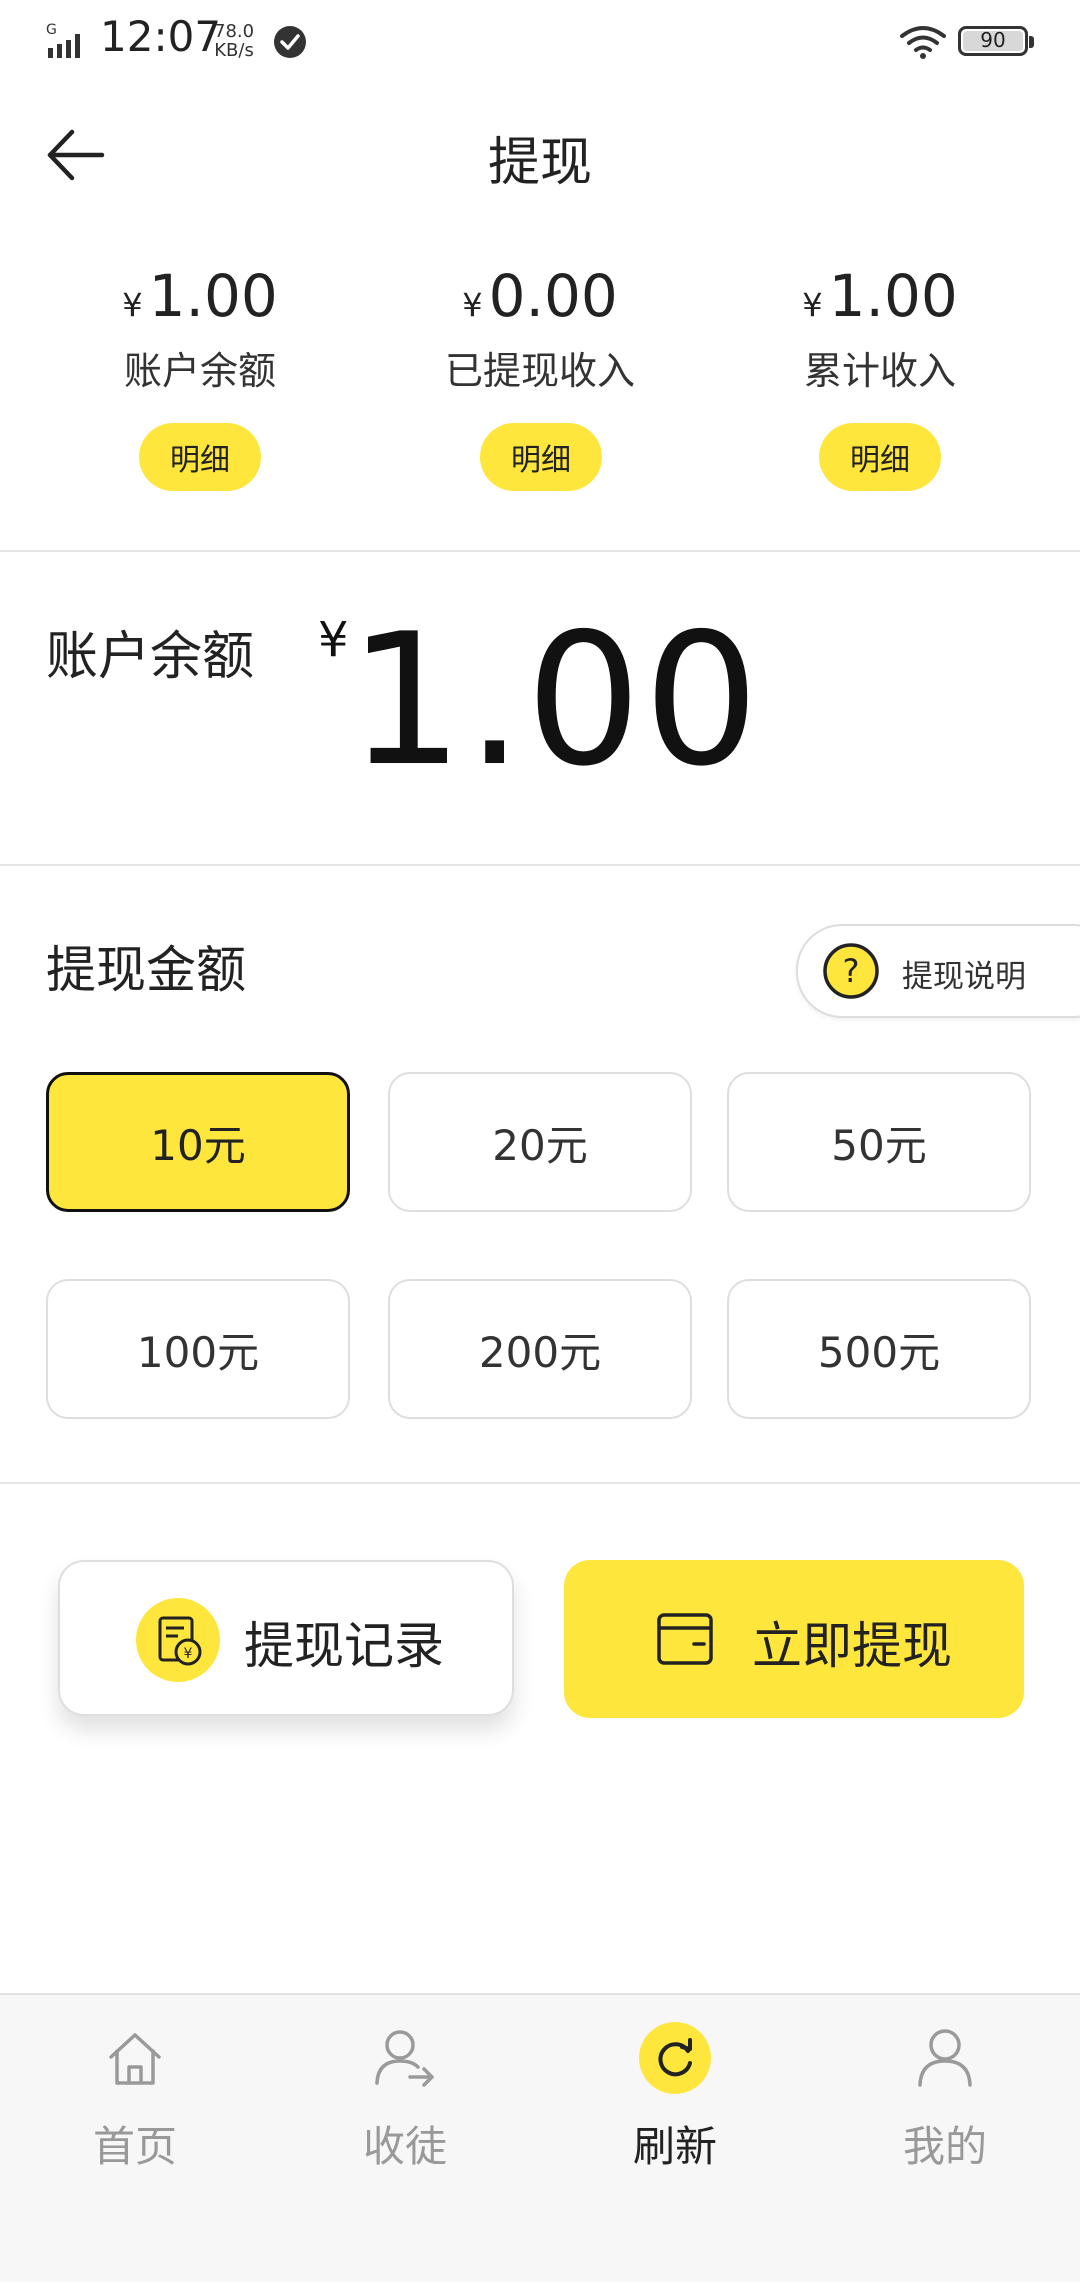  I want to click on wallet-icon, so click(685, 1639).